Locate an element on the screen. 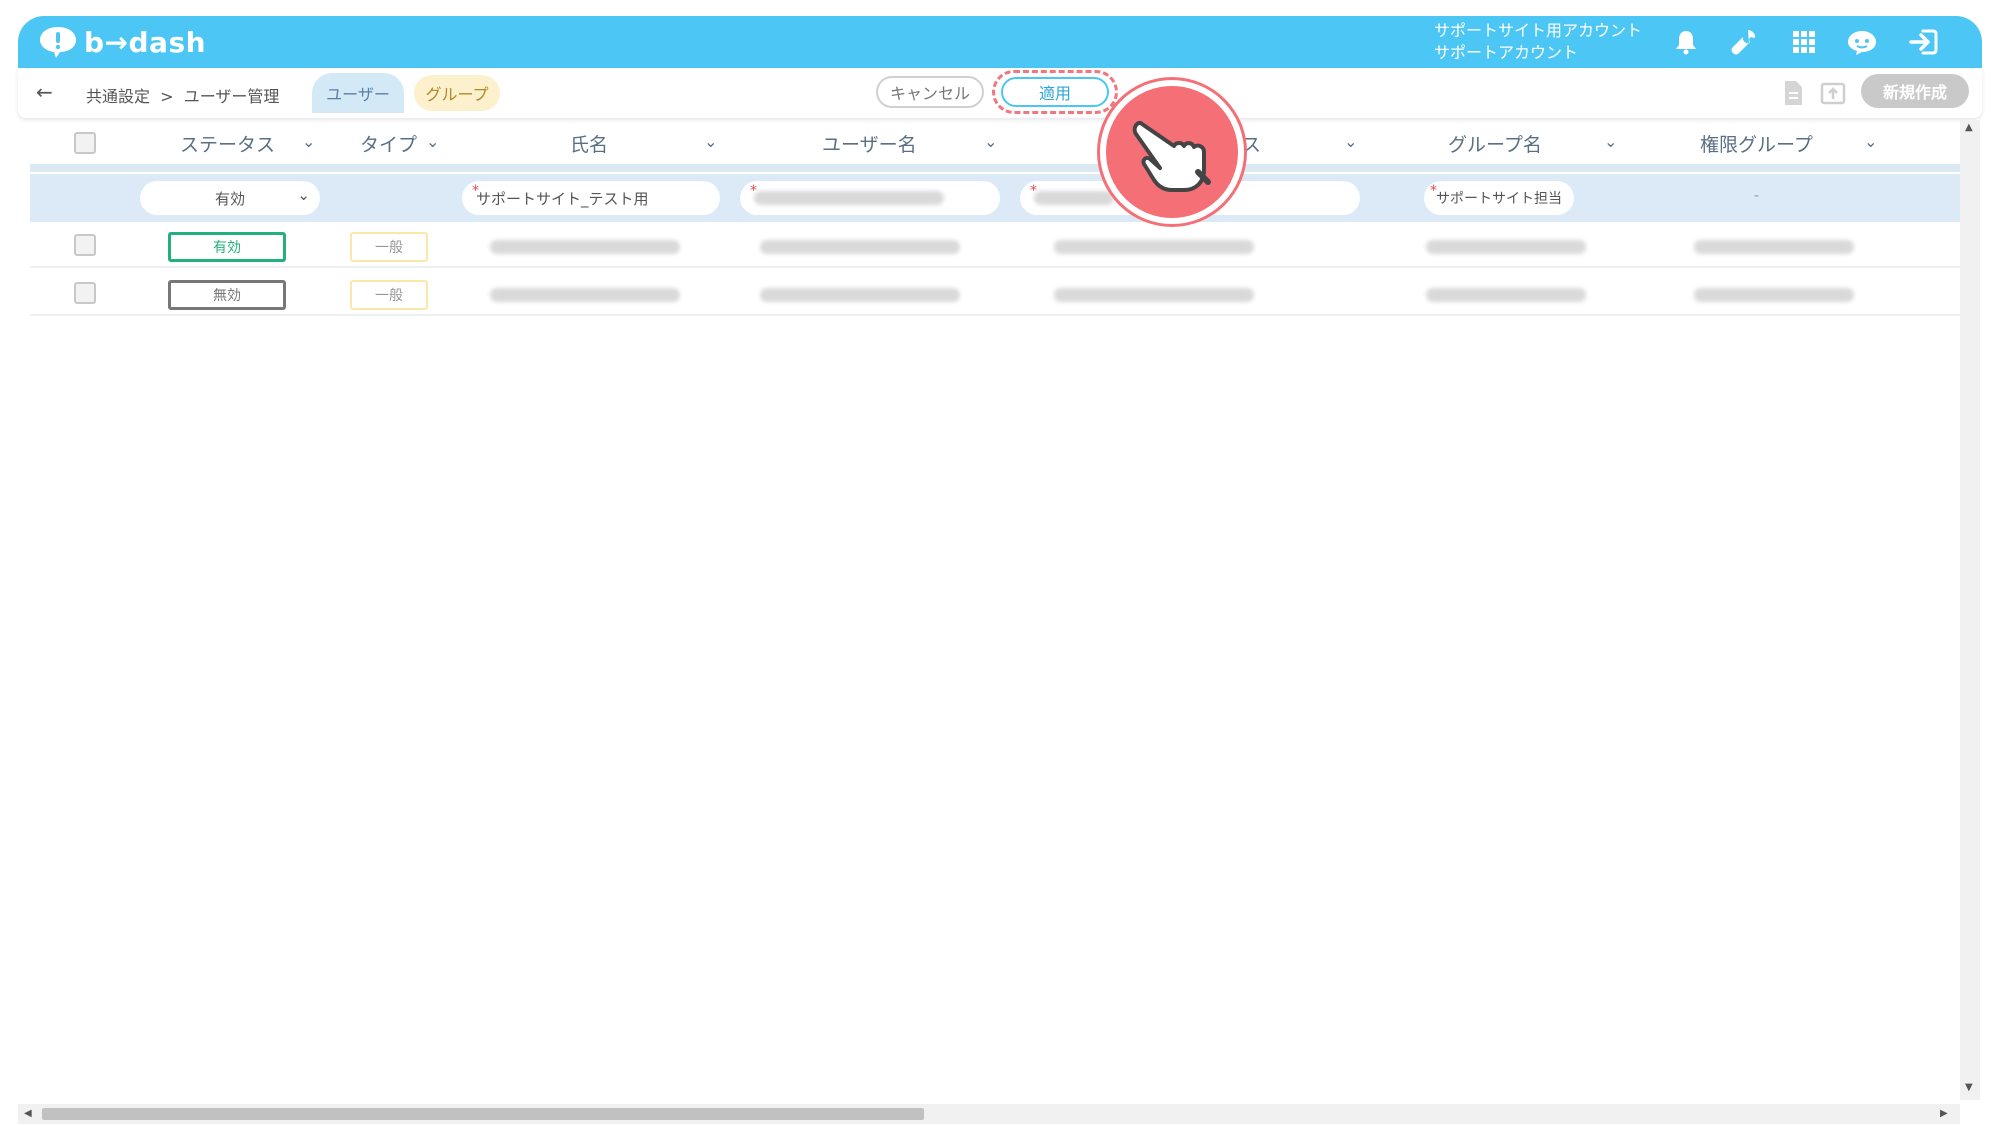 The width and height of the screenshot is (2000, 1125). col-username: ユーザー名 is located at coordinates (869, 143).